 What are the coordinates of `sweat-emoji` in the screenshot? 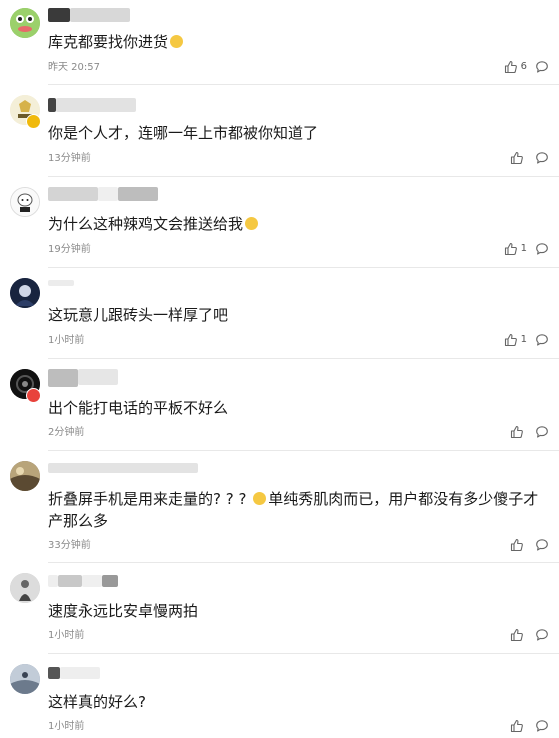 It's located at (260, 498).